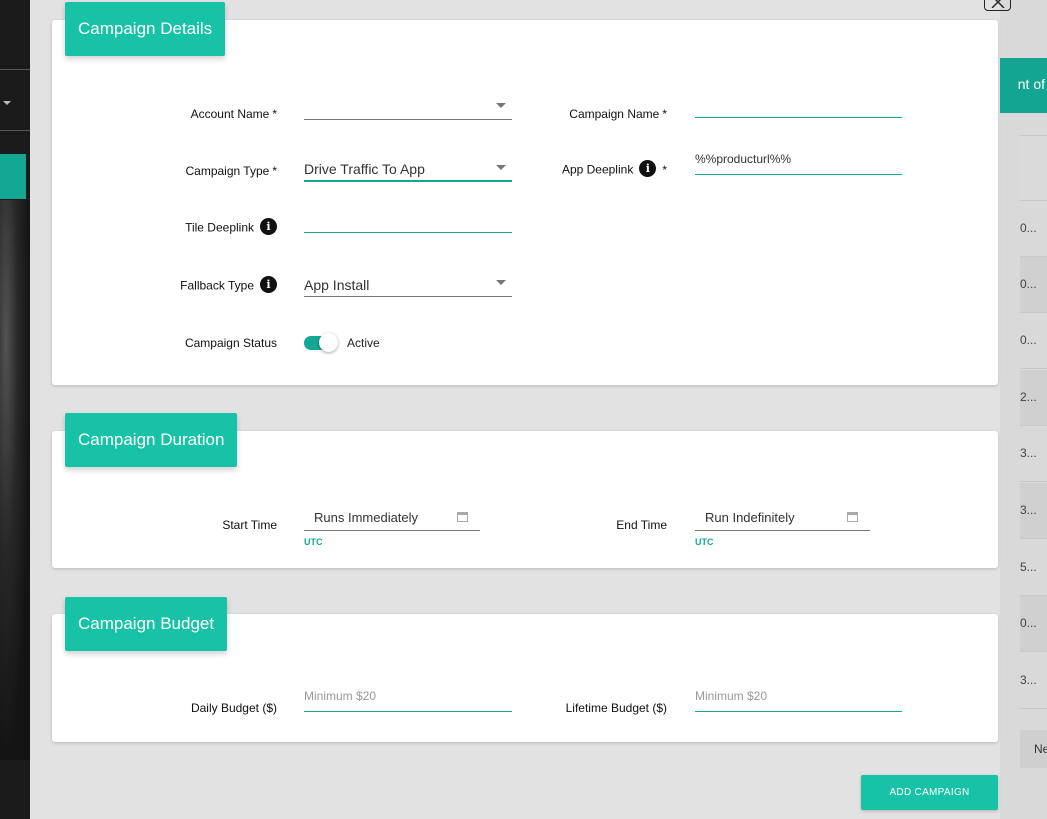  What do you see at coordinates (408, 109) in the screenshot?
I see `account-name-select` at bounding box center [408, 109].